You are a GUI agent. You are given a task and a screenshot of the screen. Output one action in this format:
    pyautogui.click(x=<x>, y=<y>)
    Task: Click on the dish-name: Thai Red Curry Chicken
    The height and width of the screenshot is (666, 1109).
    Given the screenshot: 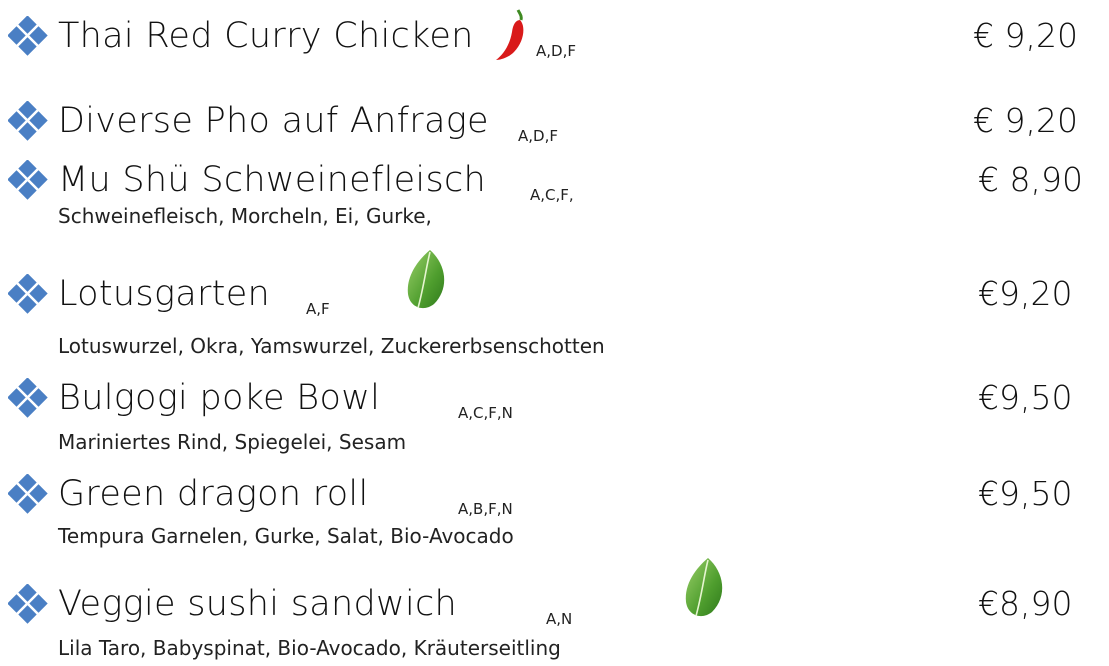 What is the action you would take?
    pyautogui.click(x=266, y=36)
    